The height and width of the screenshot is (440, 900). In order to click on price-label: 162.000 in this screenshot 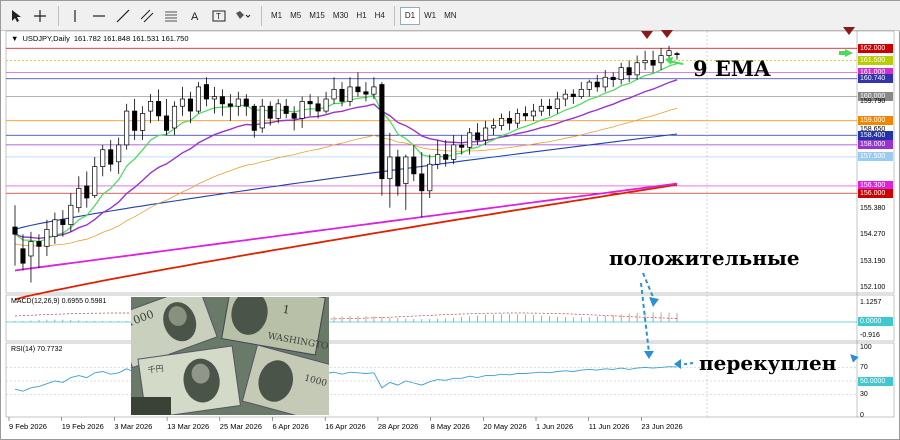, I will do `click(875, 48)`.